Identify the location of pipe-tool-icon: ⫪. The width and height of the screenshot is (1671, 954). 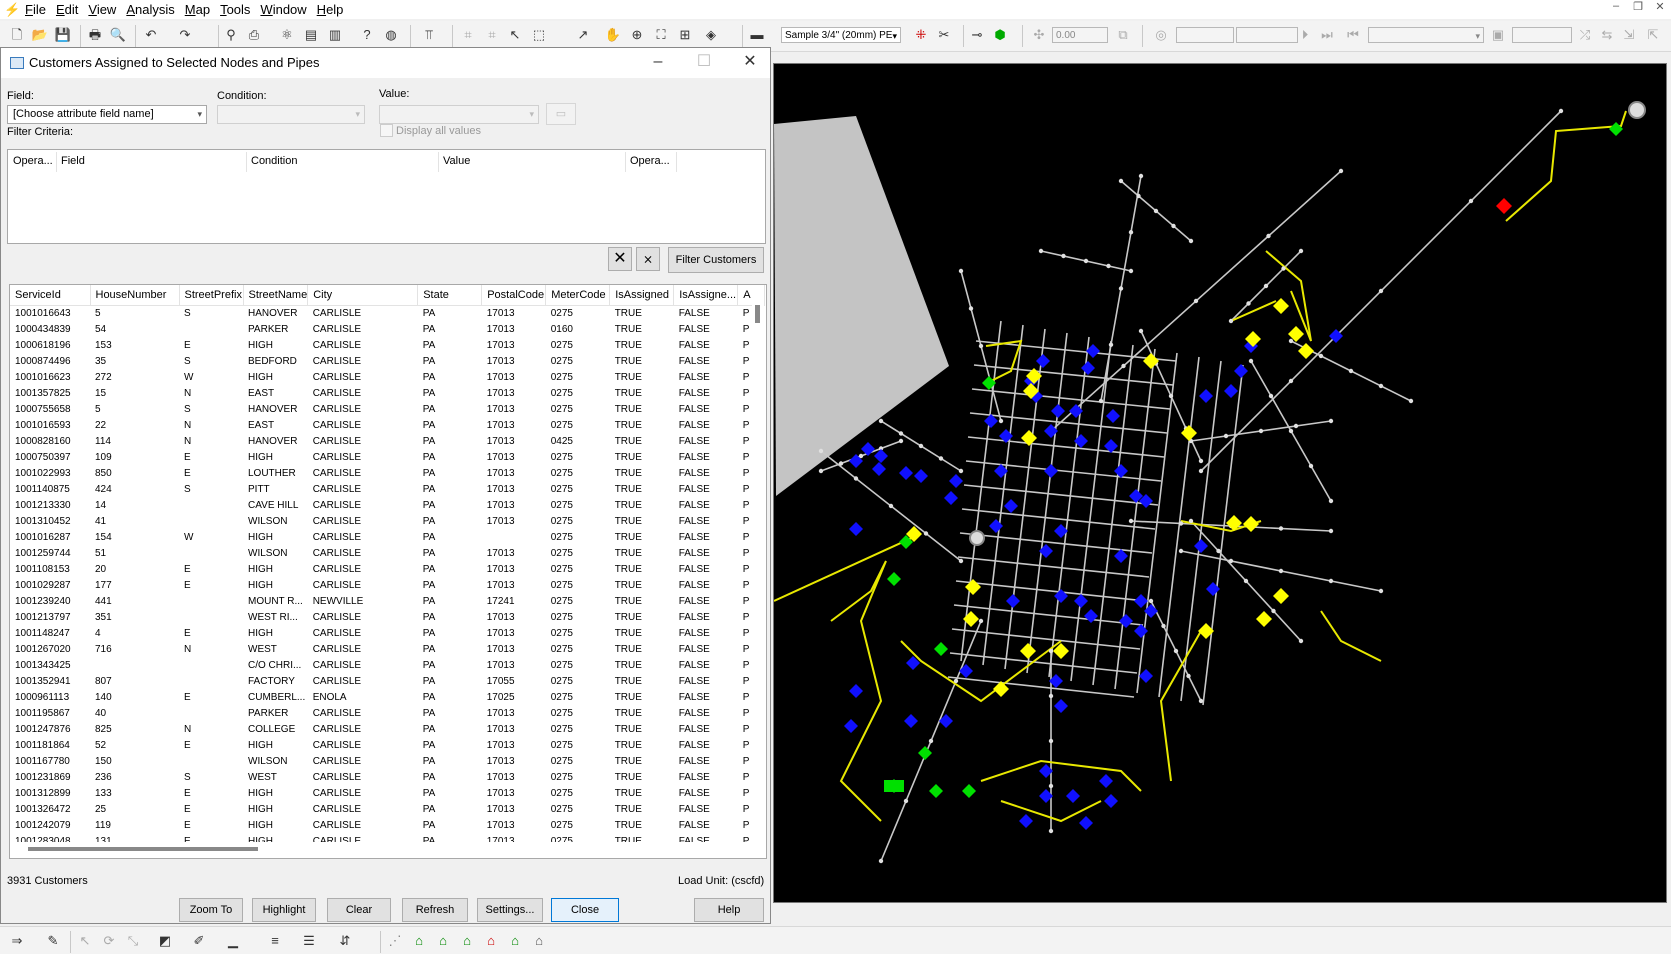
(429, 35).